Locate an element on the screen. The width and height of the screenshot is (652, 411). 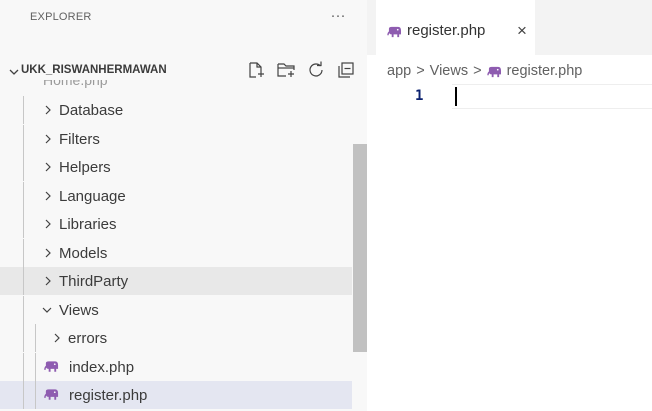
line-number: 1 is located at coordinates (419, 96).